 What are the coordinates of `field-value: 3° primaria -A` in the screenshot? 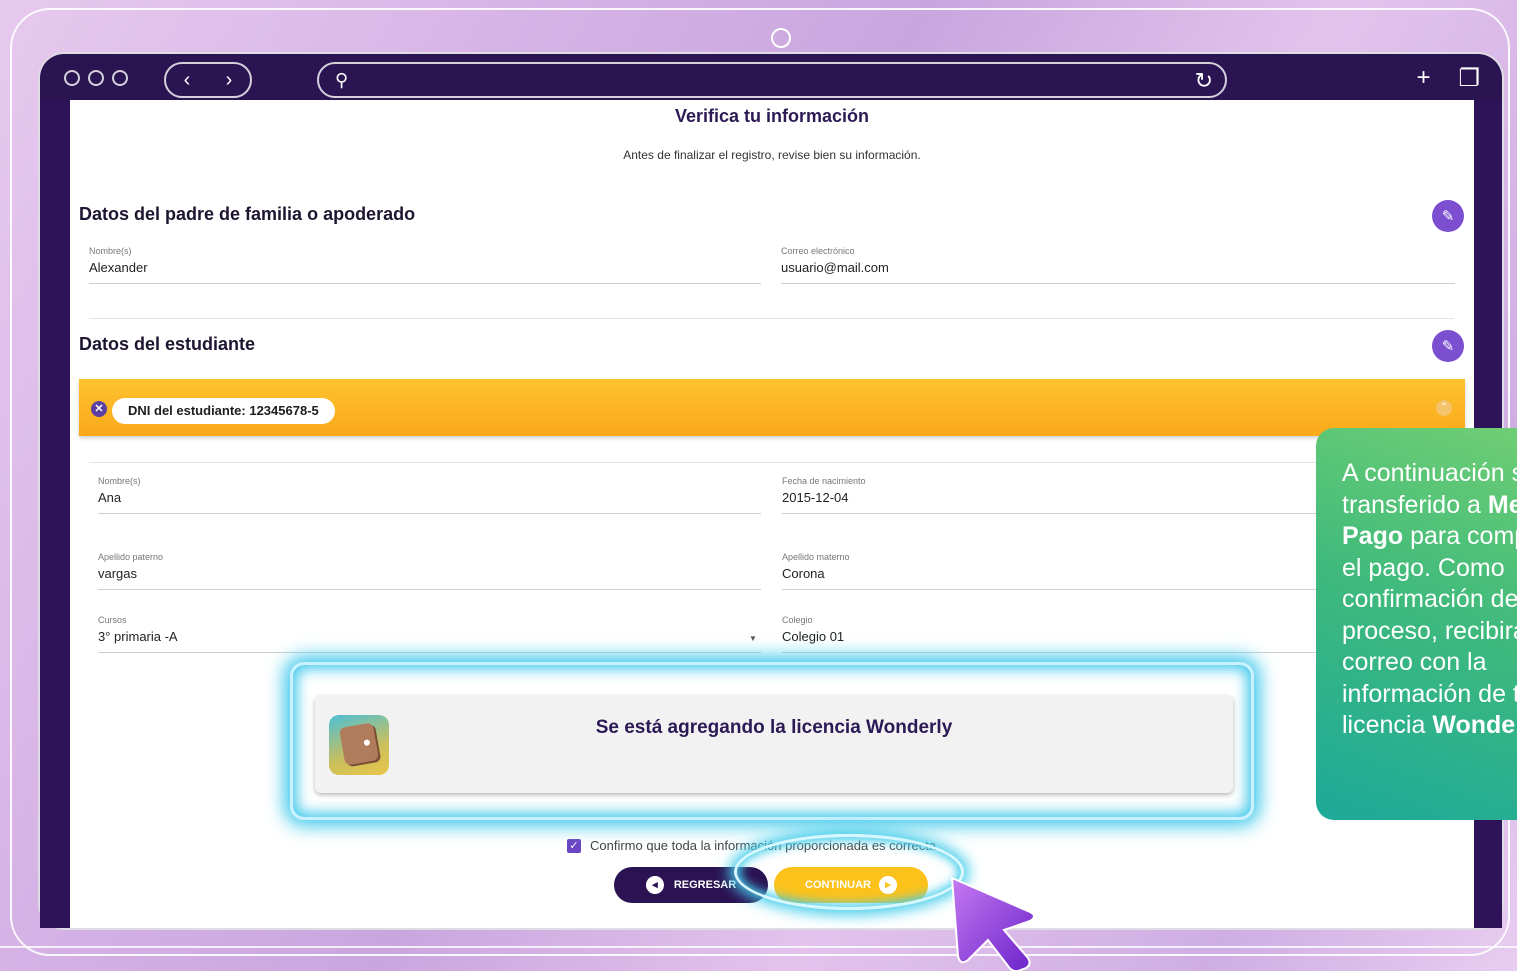 It's located at (138, 636).